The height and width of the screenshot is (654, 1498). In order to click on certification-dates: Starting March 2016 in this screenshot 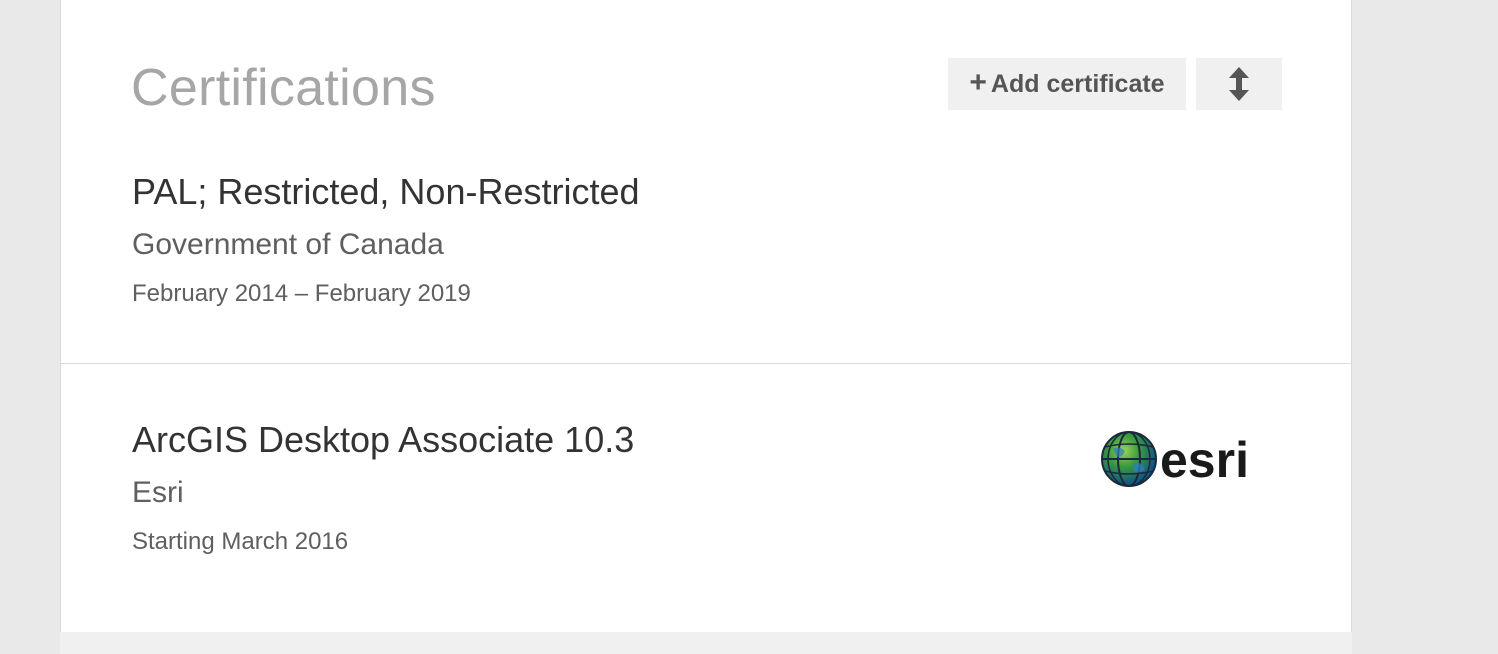, I will do `click(240, 541)`.